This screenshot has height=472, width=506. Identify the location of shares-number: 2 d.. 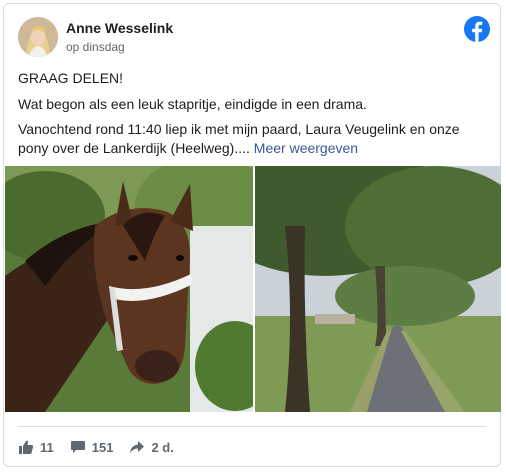
(162, 447).